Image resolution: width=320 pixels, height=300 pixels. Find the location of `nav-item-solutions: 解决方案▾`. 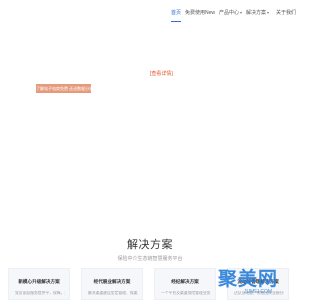

nav-item-solutions: 解决方案▾ is located at coordinates (257, 13).